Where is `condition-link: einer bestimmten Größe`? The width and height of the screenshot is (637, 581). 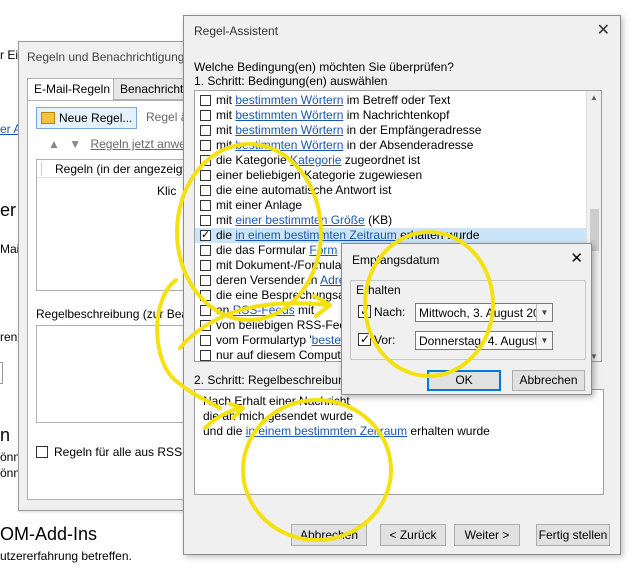
condition-link: einer bestimmten Größe is located at coordinates (299, 220).